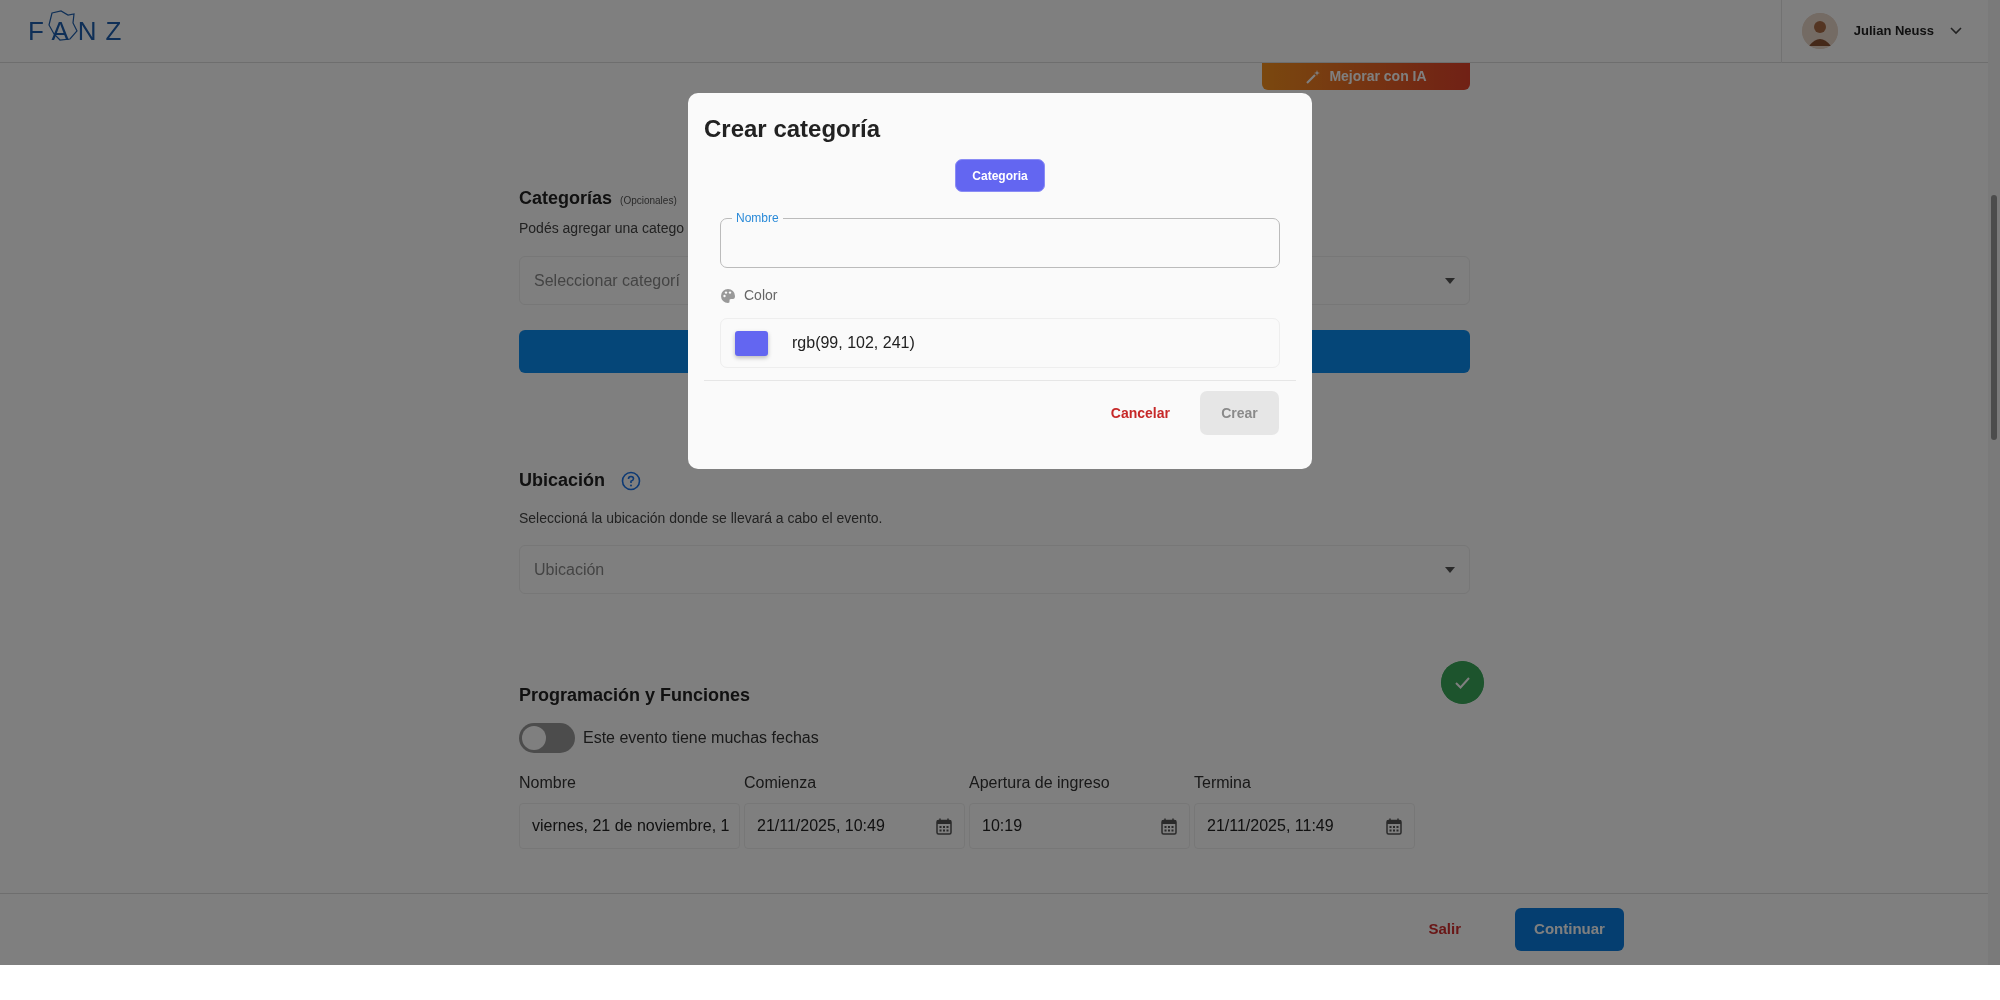  I want to click on section-title: Ubicación, so click(562, 480).